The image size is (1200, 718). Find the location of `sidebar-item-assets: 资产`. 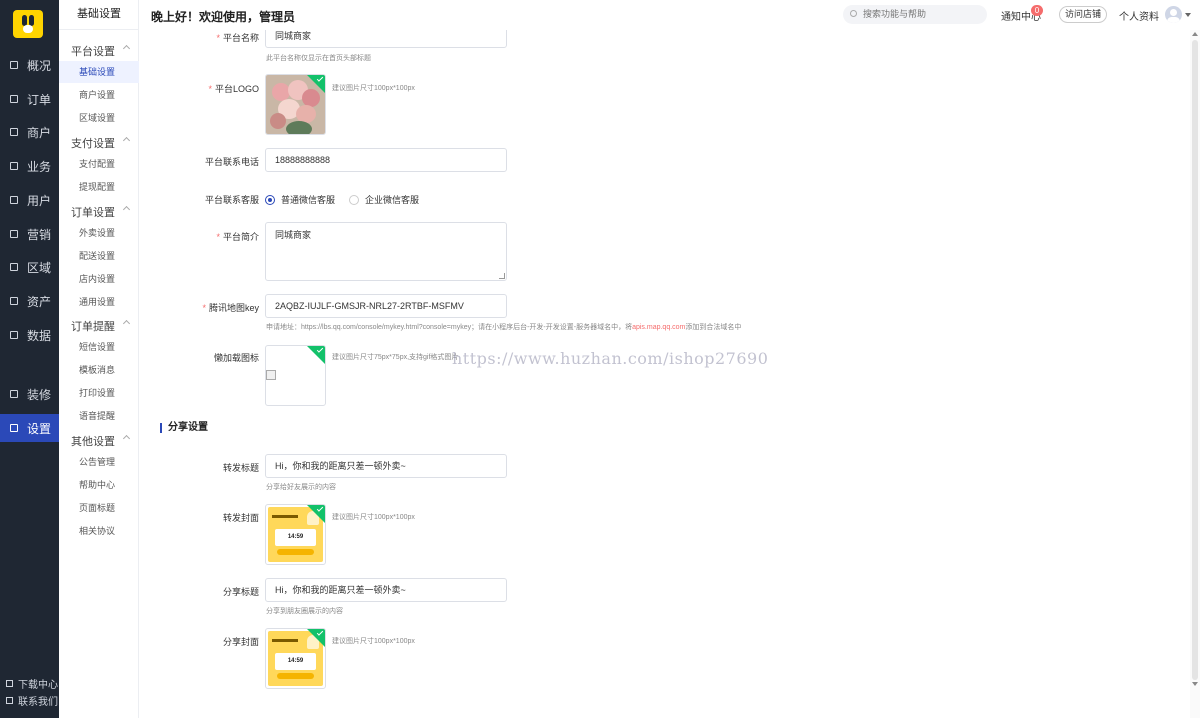

sidebar-item-assets: 资产 is located at coordinates (29, 301).